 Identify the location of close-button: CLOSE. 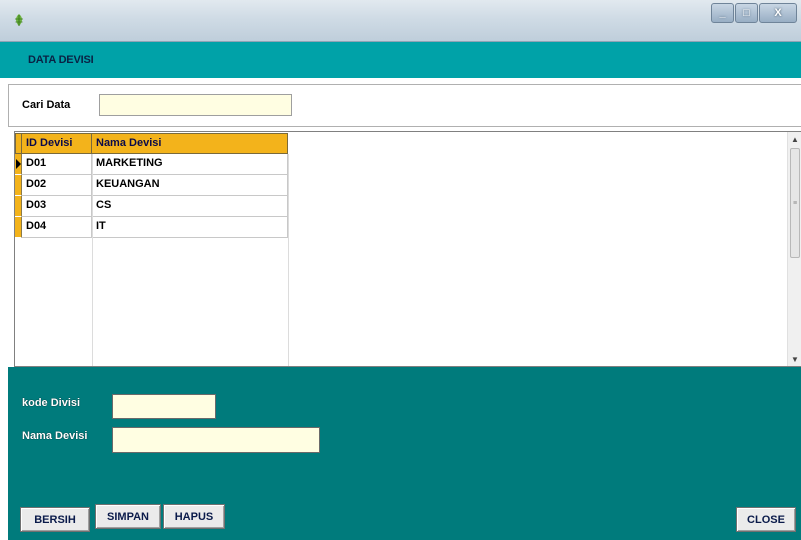
(766, 519).